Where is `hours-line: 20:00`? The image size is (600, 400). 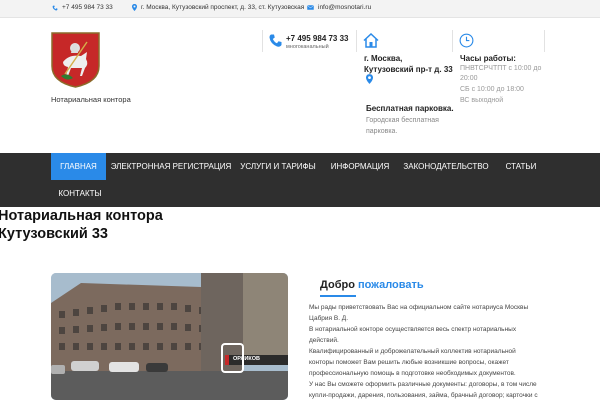
hours-line: 20:00 is located at coordinates (469, 78).